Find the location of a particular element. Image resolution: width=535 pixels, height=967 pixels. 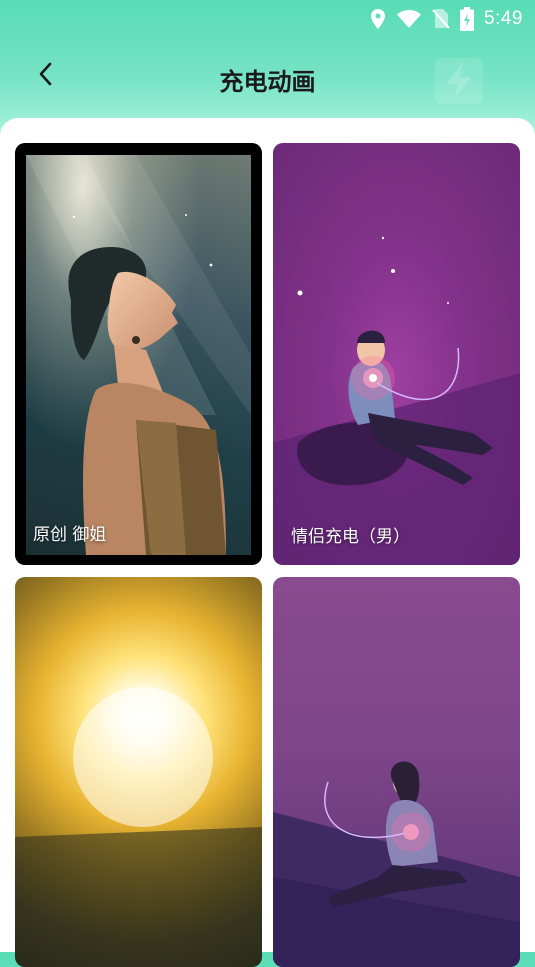

wifi-icon is located at coordinates (409, 19).